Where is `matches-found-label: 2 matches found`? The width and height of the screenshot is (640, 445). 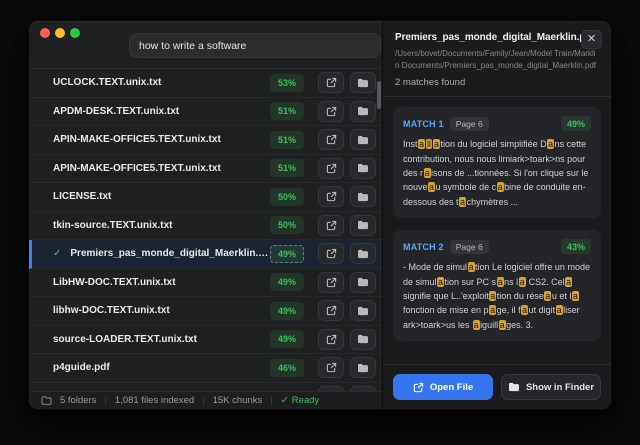
matches-found-label: 2 matches found is located at coordinates (430, 83).